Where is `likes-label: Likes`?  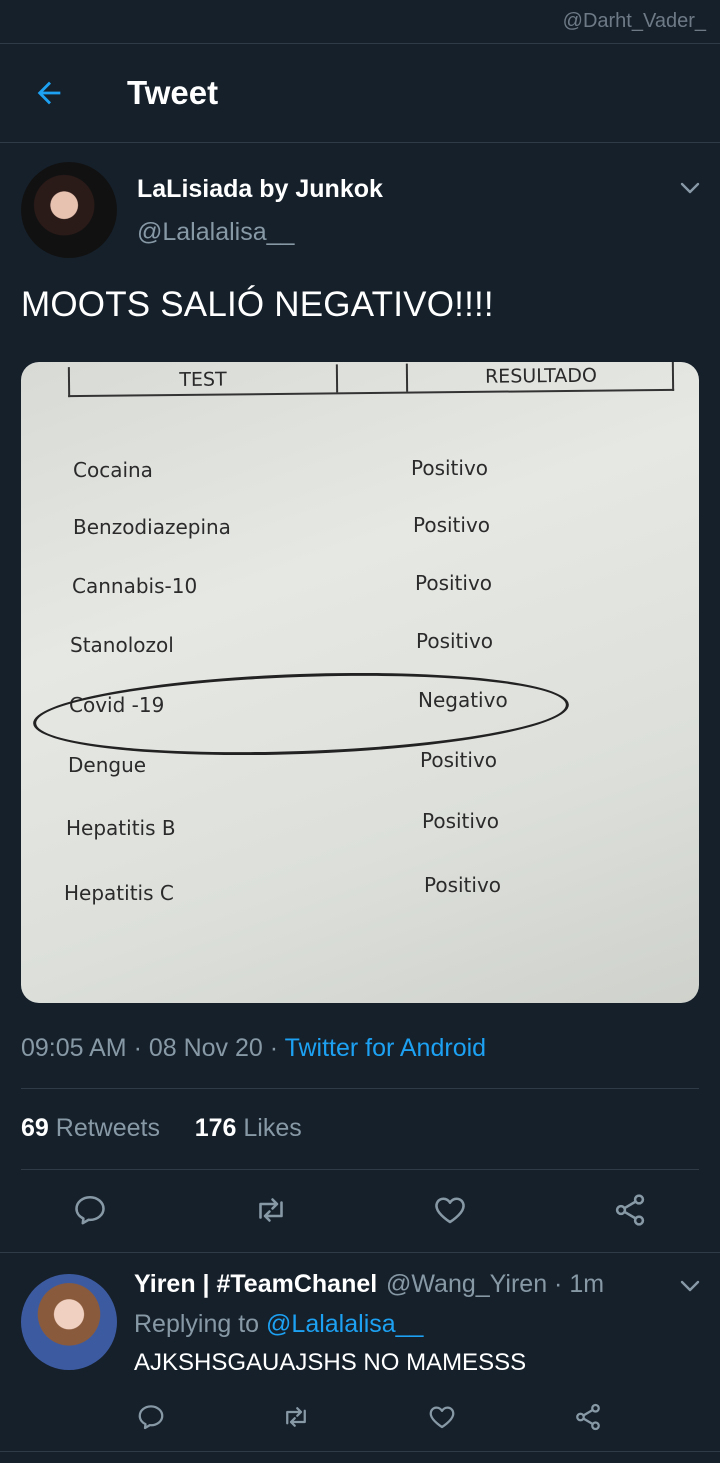 likes-label: Likes is located at coordinates (272, 1128).